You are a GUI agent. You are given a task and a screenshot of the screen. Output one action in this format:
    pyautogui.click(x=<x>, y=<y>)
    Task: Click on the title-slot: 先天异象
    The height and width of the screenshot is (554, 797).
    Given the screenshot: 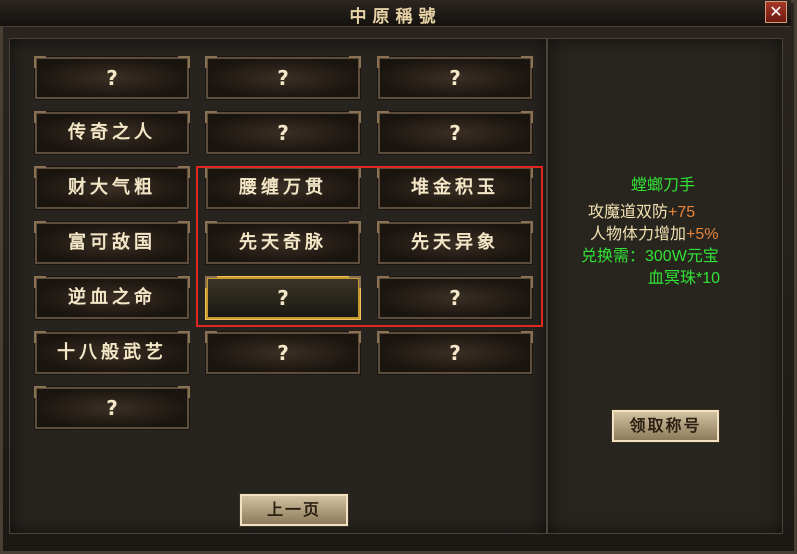 What is the action you would take?
    pyautogui.click(x=455, y=243)
    